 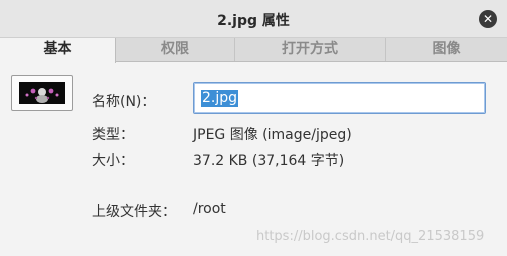 What do you see at coordinates (339, 98) in the screenshot?
I see `name-field: 2.jpg` at bounding box center [339, 98].